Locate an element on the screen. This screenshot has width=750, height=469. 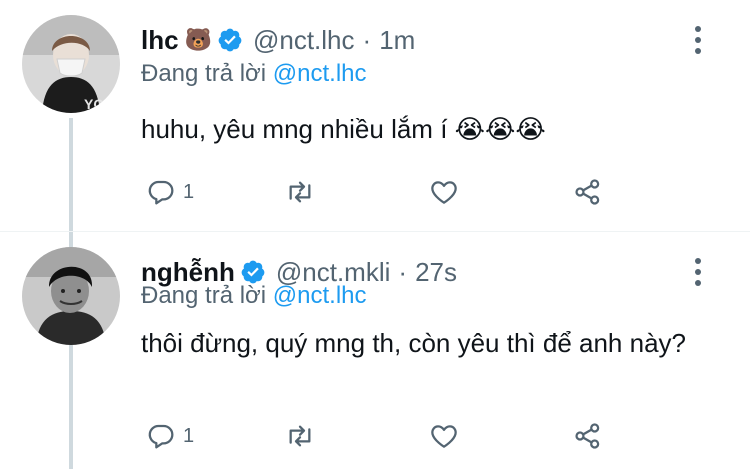
tweet-header: lhc 🐻 @nct.lhc · 1m is located at coordinates (278, 40).